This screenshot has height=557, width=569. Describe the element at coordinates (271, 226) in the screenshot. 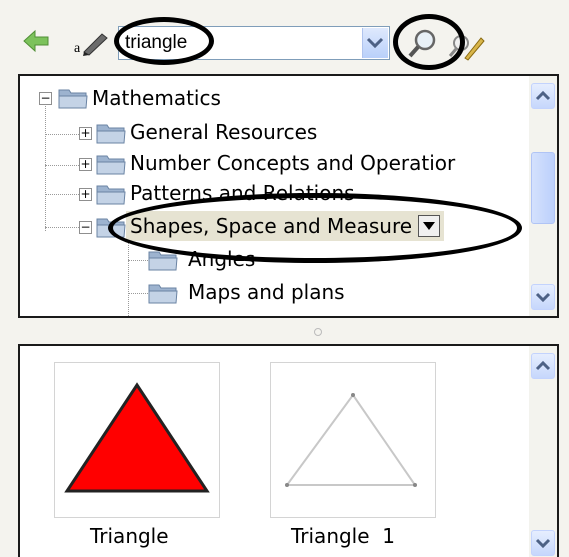

I see `tree-item-label: Shapes, Space and Measure` at that location.